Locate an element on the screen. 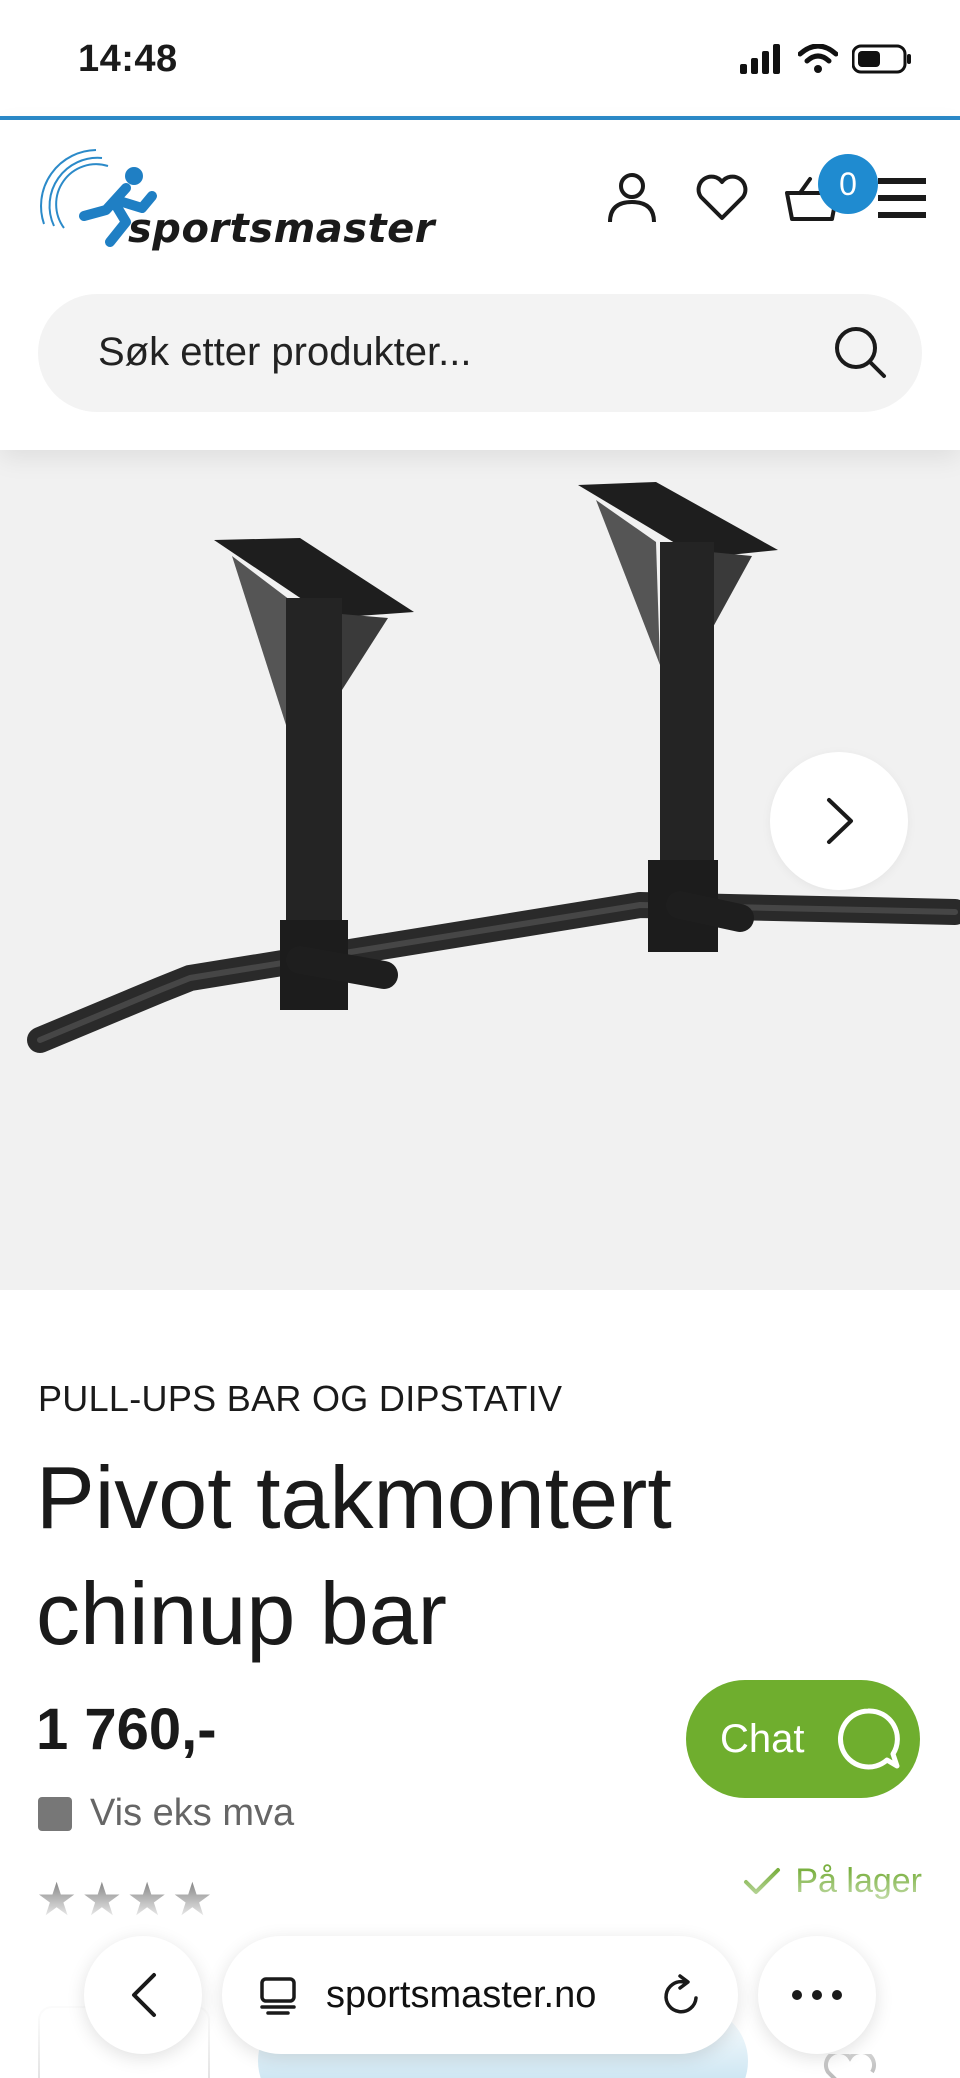  browser-back-button is located at coordinates (143, 1995).